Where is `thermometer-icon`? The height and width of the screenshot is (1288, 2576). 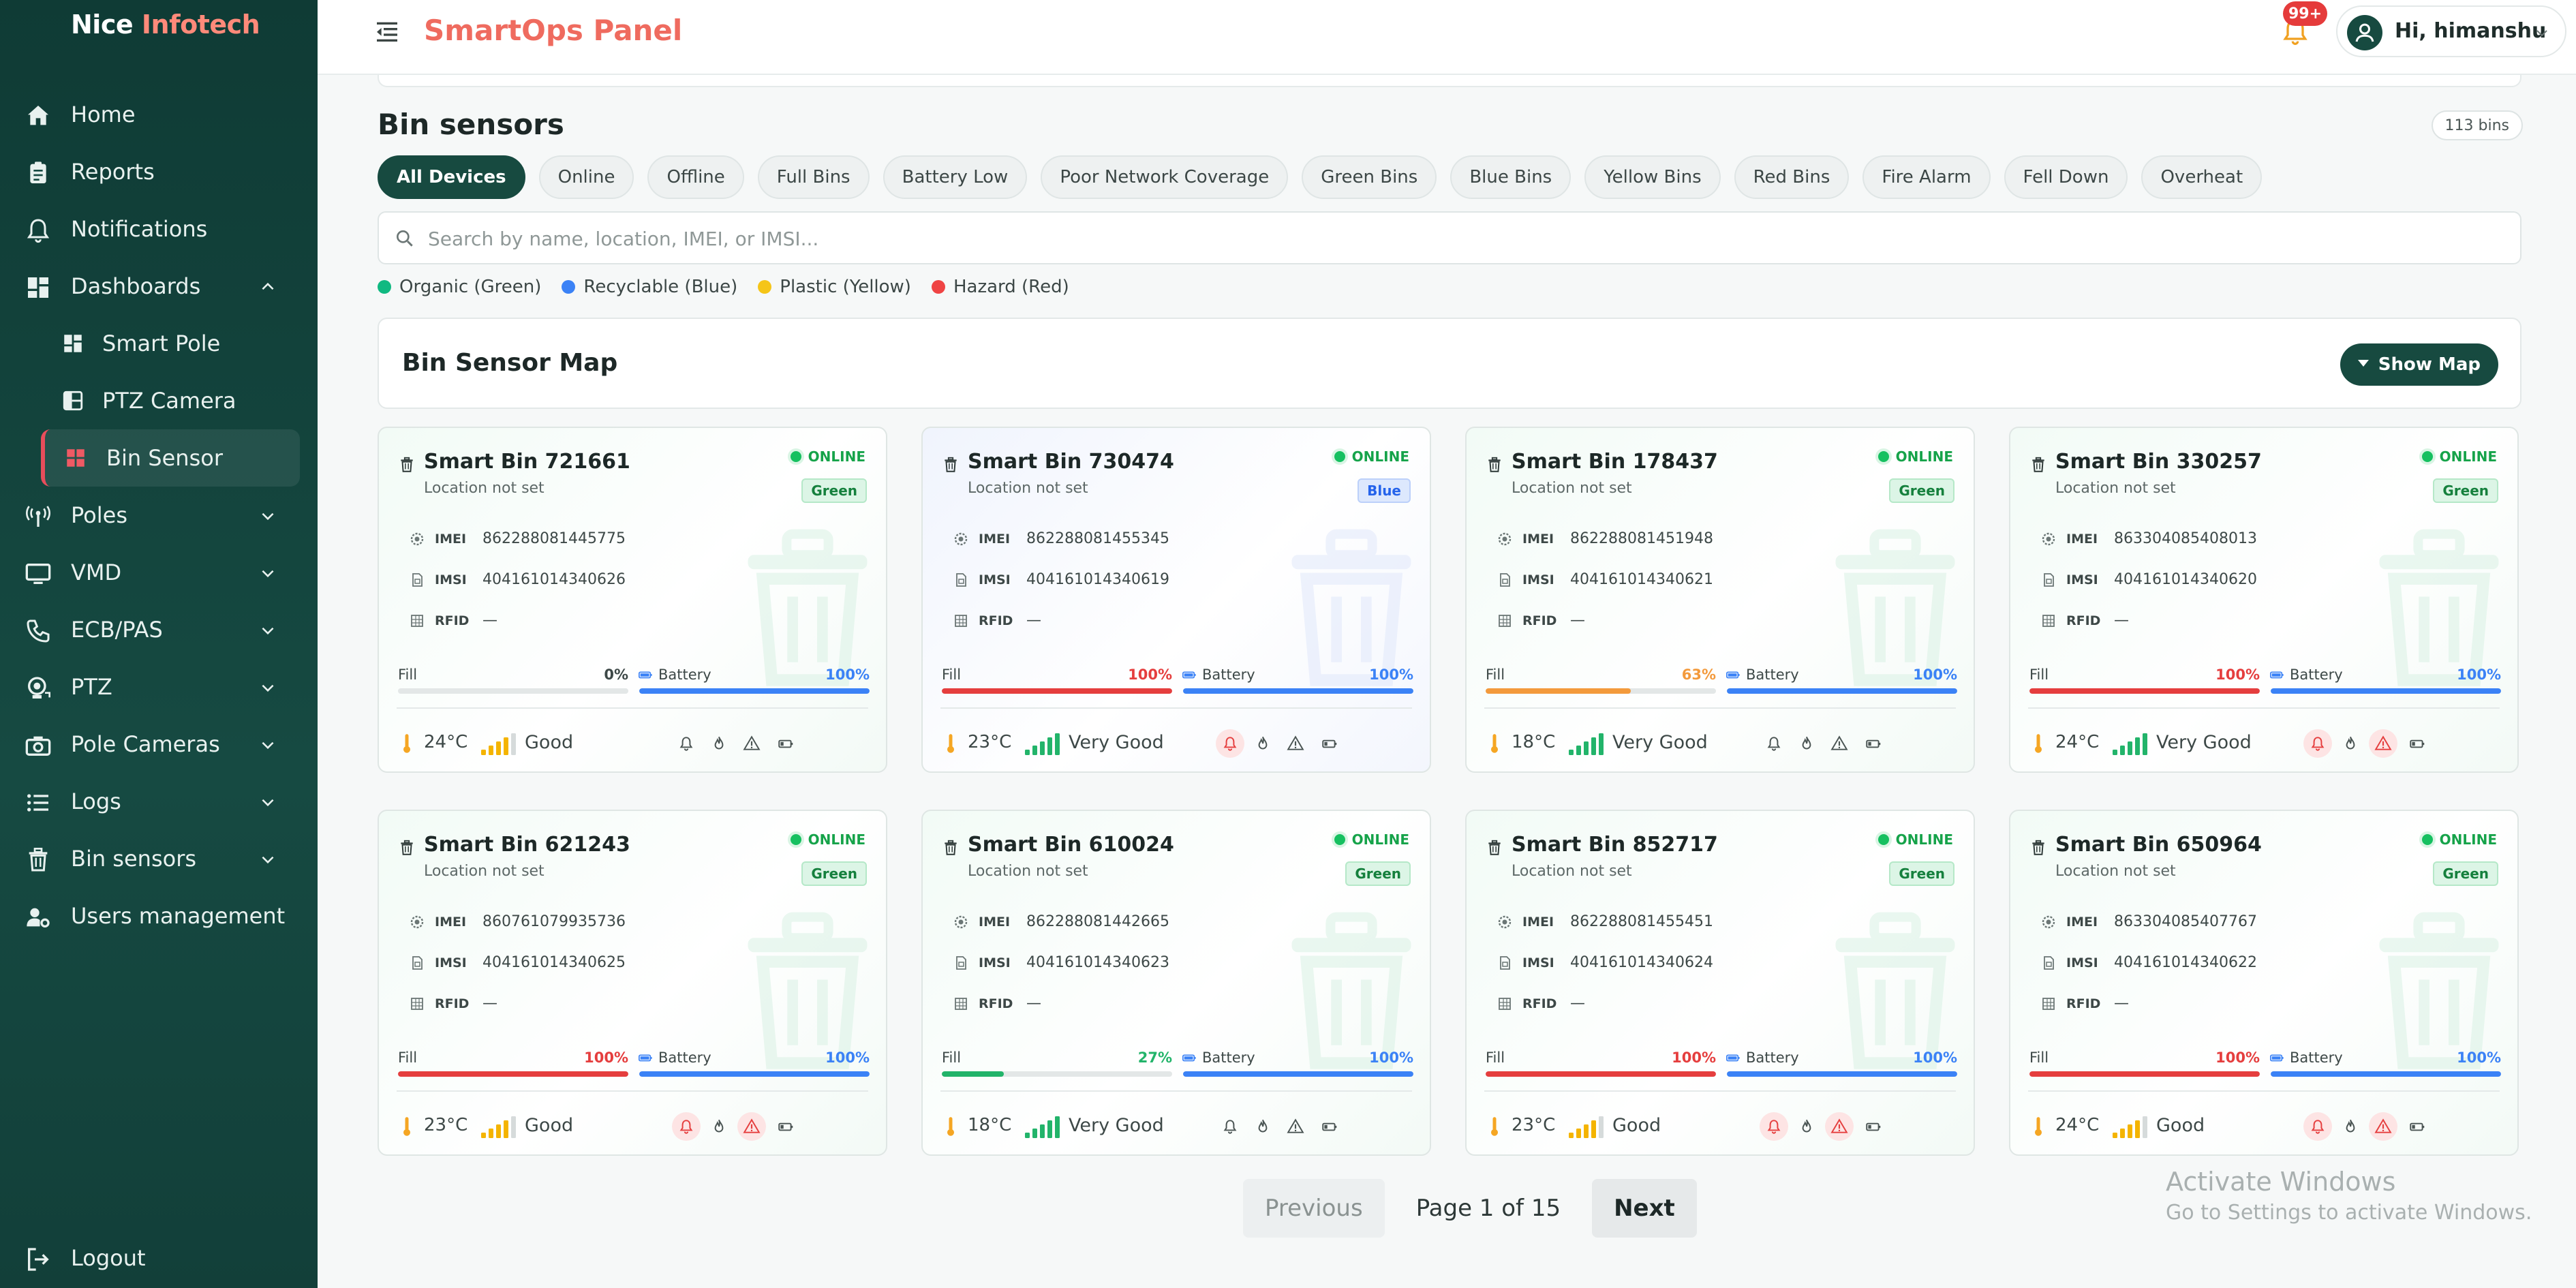 thermometer-icon is located at coordinates (407, 1126).